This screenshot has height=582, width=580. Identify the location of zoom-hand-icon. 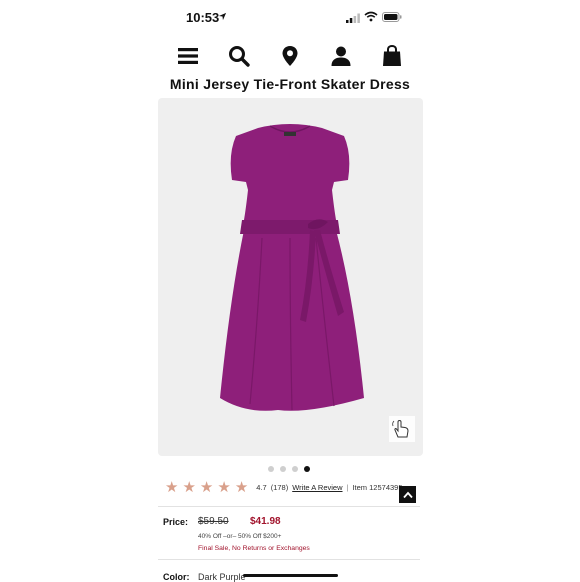
(402, 429).